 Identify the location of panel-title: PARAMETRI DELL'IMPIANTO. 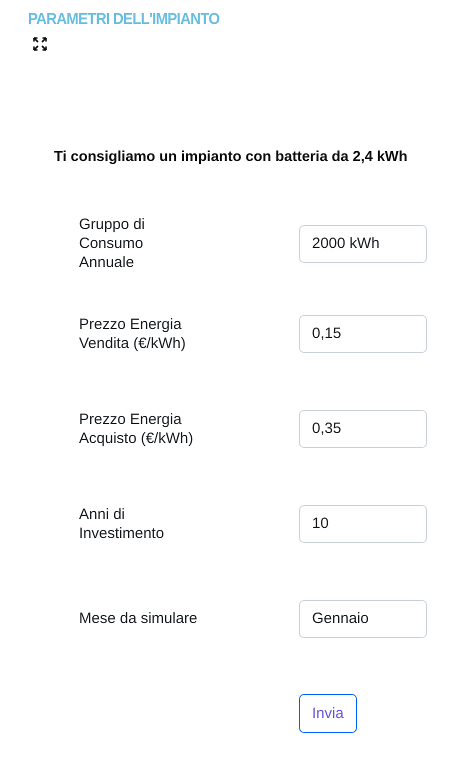
(124, 20).